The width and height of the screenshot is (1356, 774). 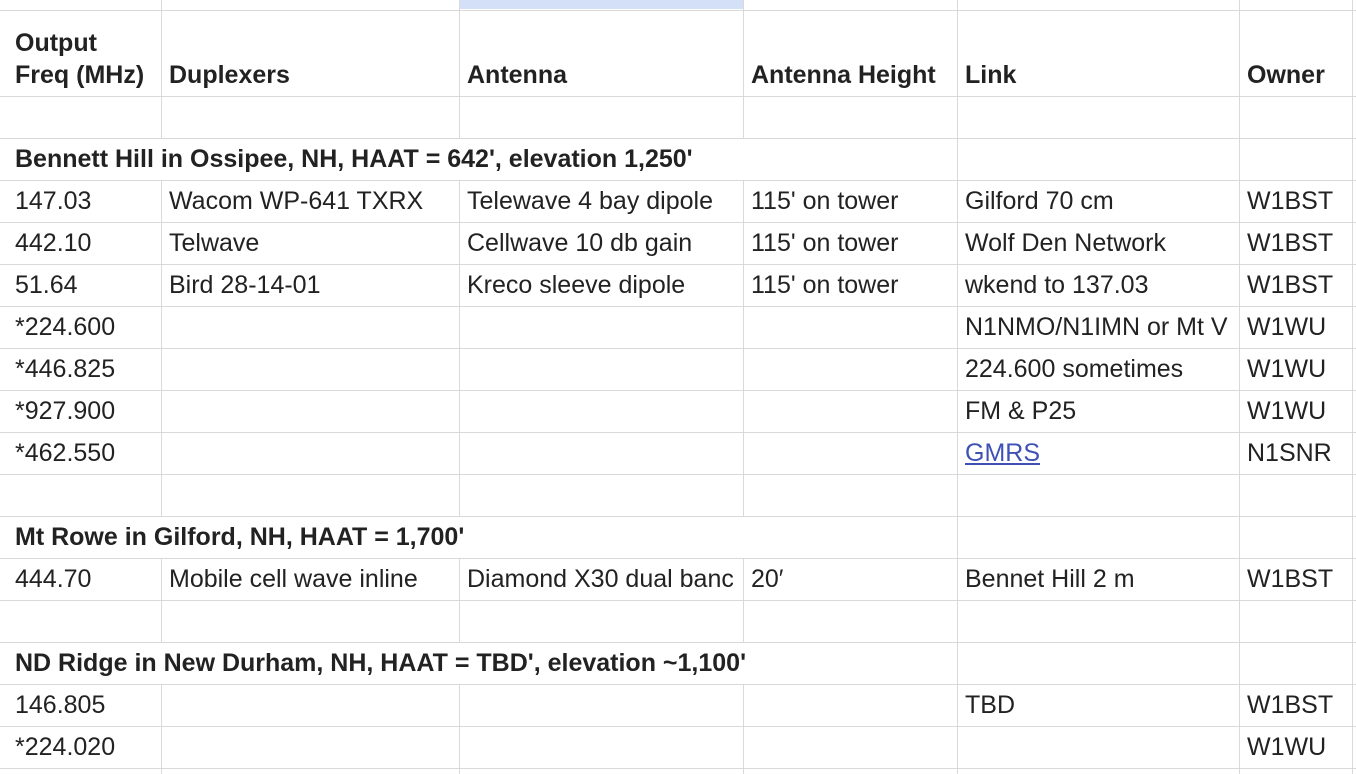 What do you see at coordinates (1286, 75) in the screenshot?
I see `header-owner: Owner` at bounding box center [1286, 75].